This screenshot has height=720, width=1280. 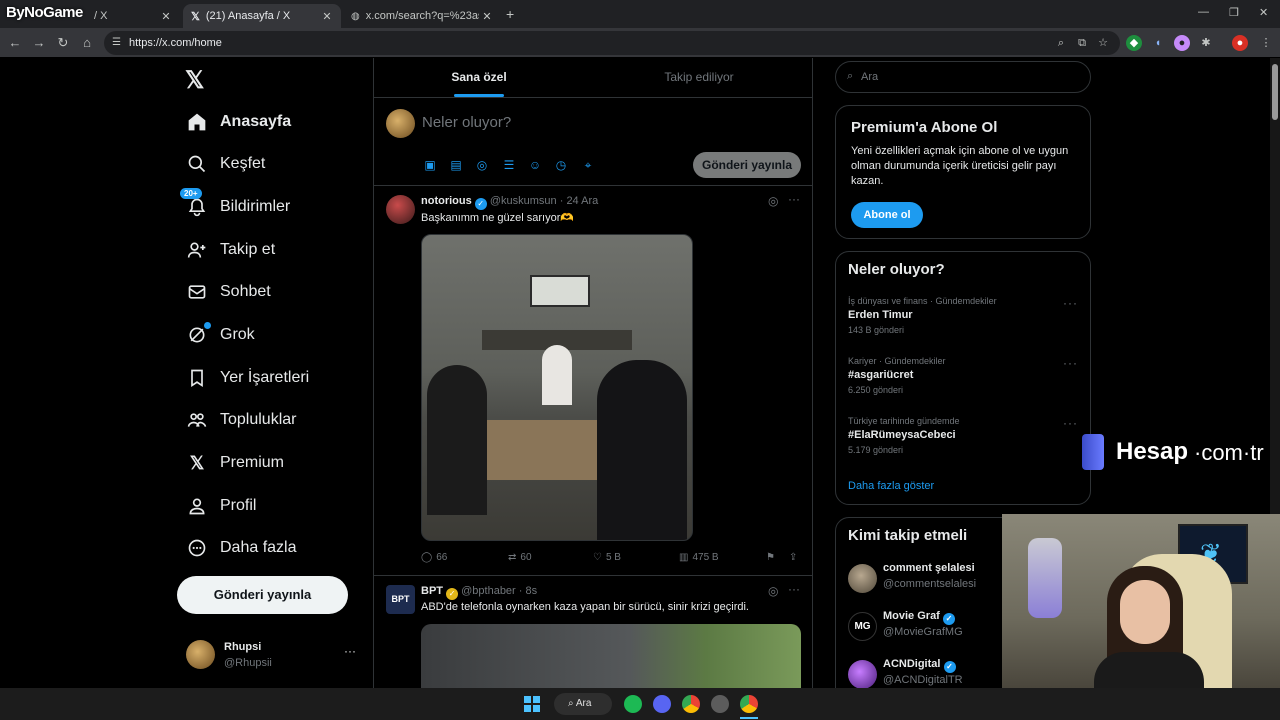 What do you see at coordinates (691, 704) in the screenshot?
I see `chrome-icon` at bounding box center [691, 704].